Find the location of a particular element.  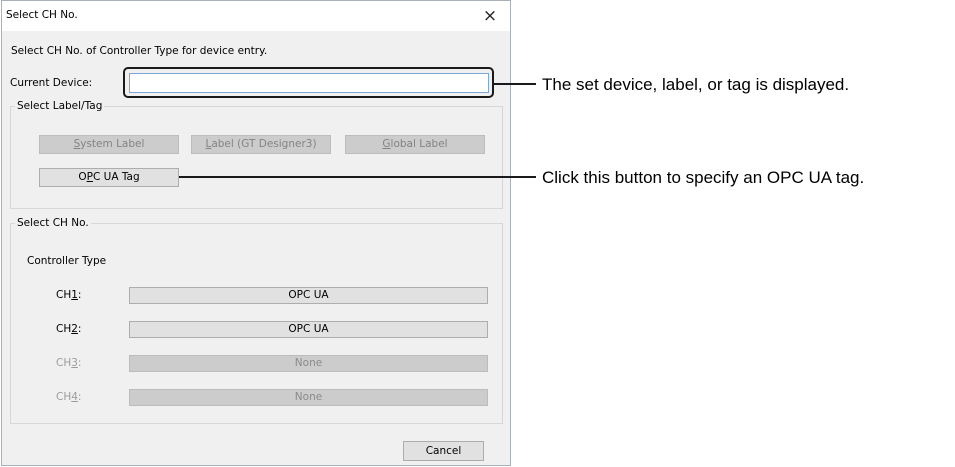

system-label-button: System Label is located at coordinates (109, 144).